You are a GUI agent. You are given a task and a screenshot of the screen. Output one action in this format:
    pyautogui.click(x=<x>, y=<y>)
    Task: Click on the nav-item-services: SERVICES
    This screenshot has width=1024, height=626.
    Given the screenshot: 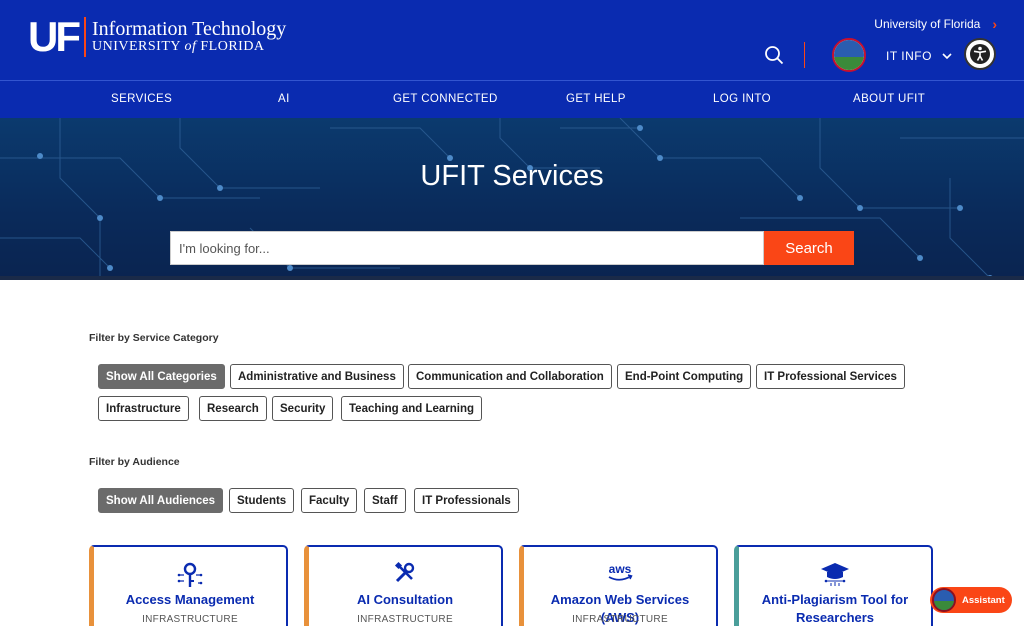 What is the action you would take?
    pyautogui.click(x=141, y=99)
    